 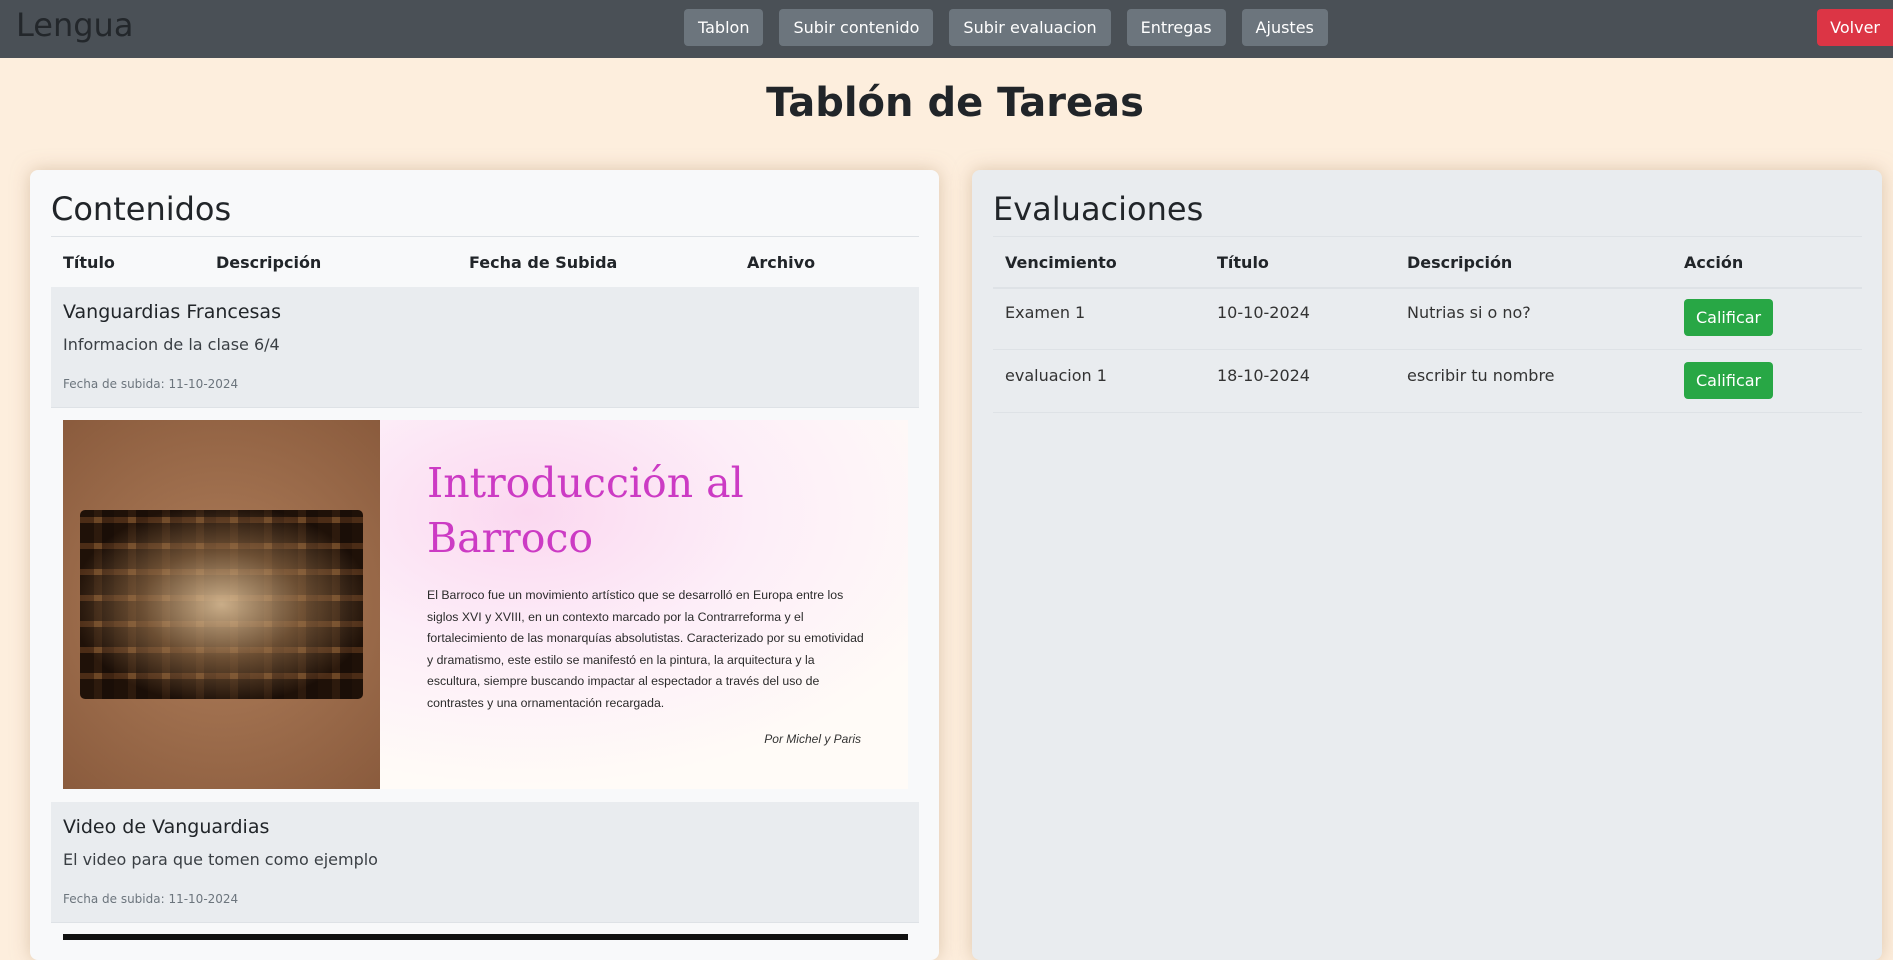 I want to click on nav-button-subir-contenido: Subir contenido, so click(x=856, y=27).